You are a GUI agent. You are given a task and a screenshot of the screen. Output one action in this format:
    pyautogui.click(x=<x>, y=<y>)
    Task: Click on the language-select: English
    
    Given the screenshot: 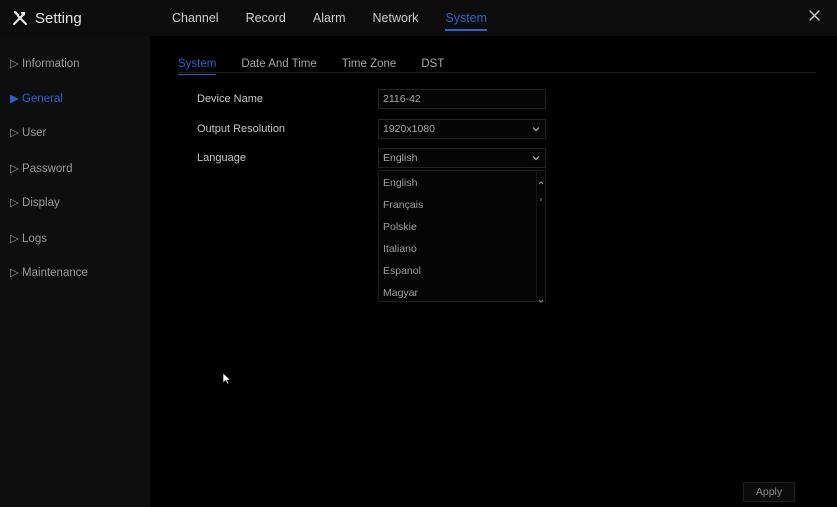 What is the action you would take?
    pyautogui.click(x=462, y=158)
    